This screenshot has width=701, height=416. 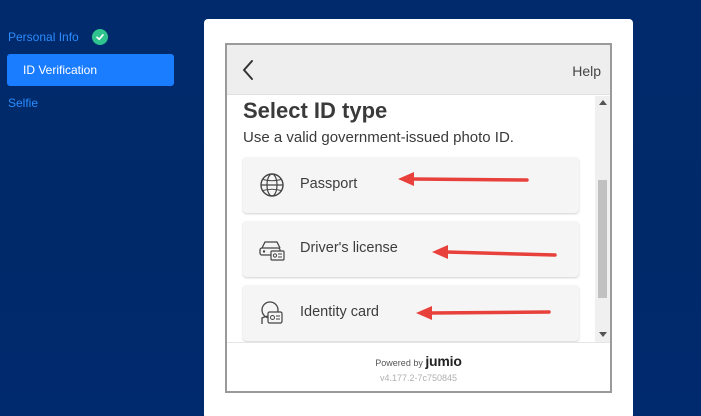 What do you see at coordinates (603, 334) in the screenshot?
I see `scroll-down-arrow-icon` at bounding box center [603, 334].